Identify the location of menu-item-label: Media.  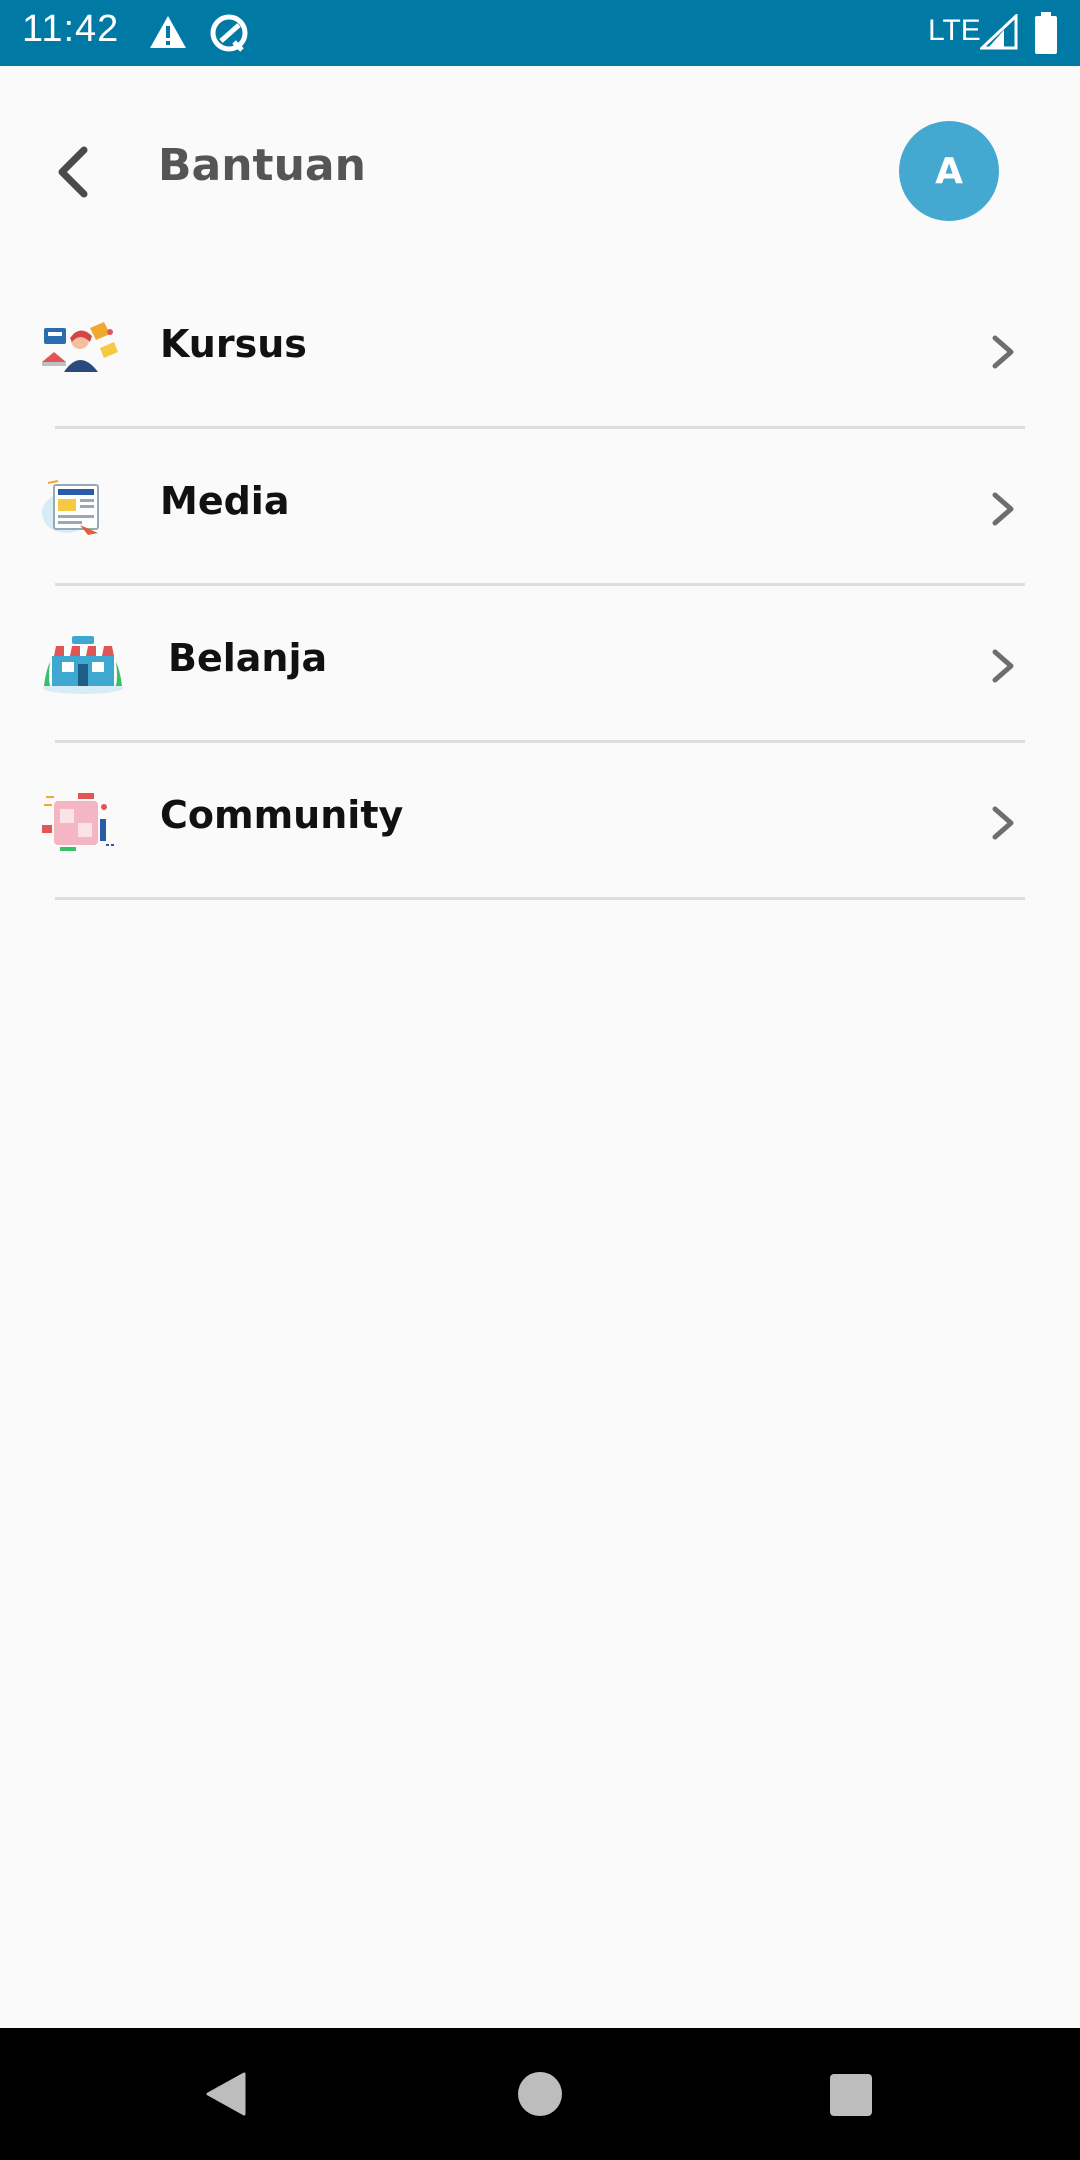
(225, 501).